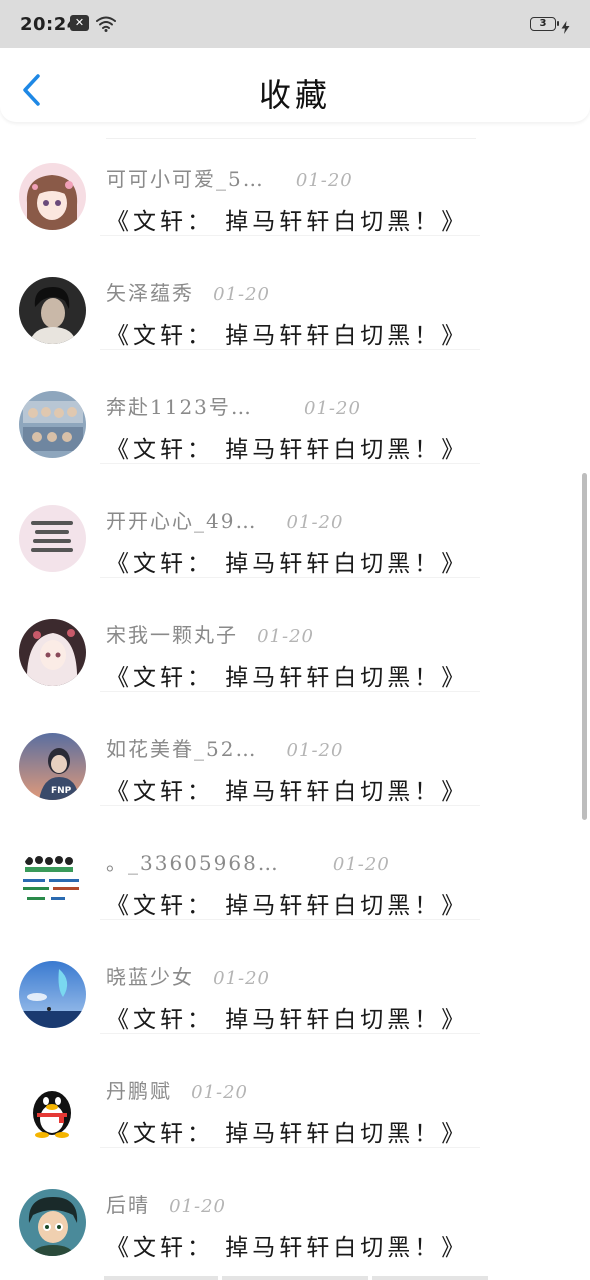 This screenshot has height=1280, width=590. I want to click on username: 矢泽蕴秀, so click(150, 293).